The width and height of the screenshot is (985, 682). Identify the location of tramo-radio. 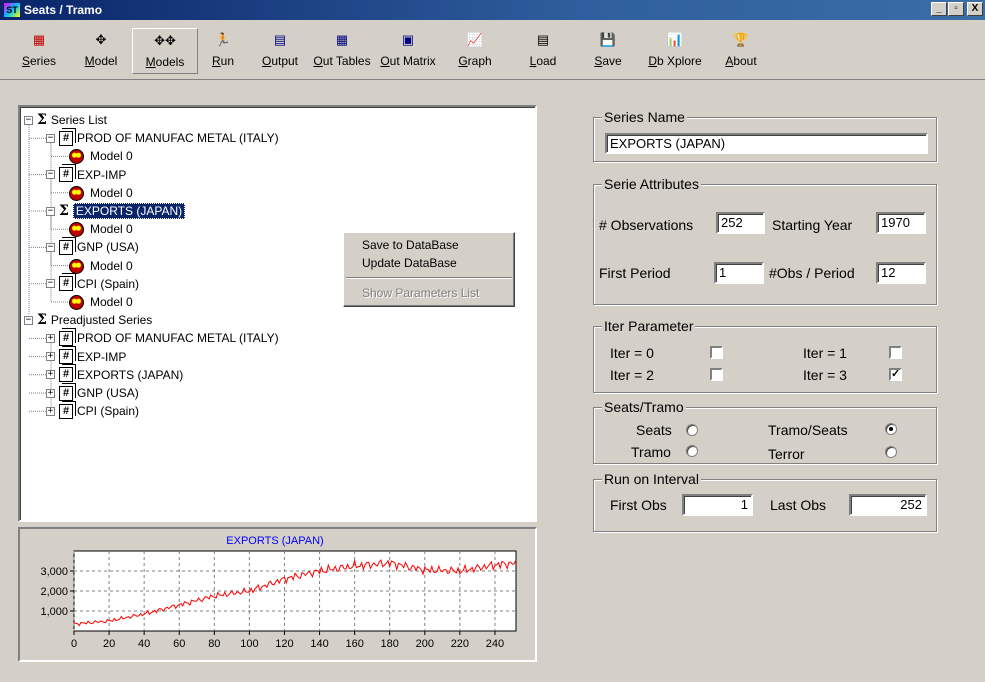
(692, 451).